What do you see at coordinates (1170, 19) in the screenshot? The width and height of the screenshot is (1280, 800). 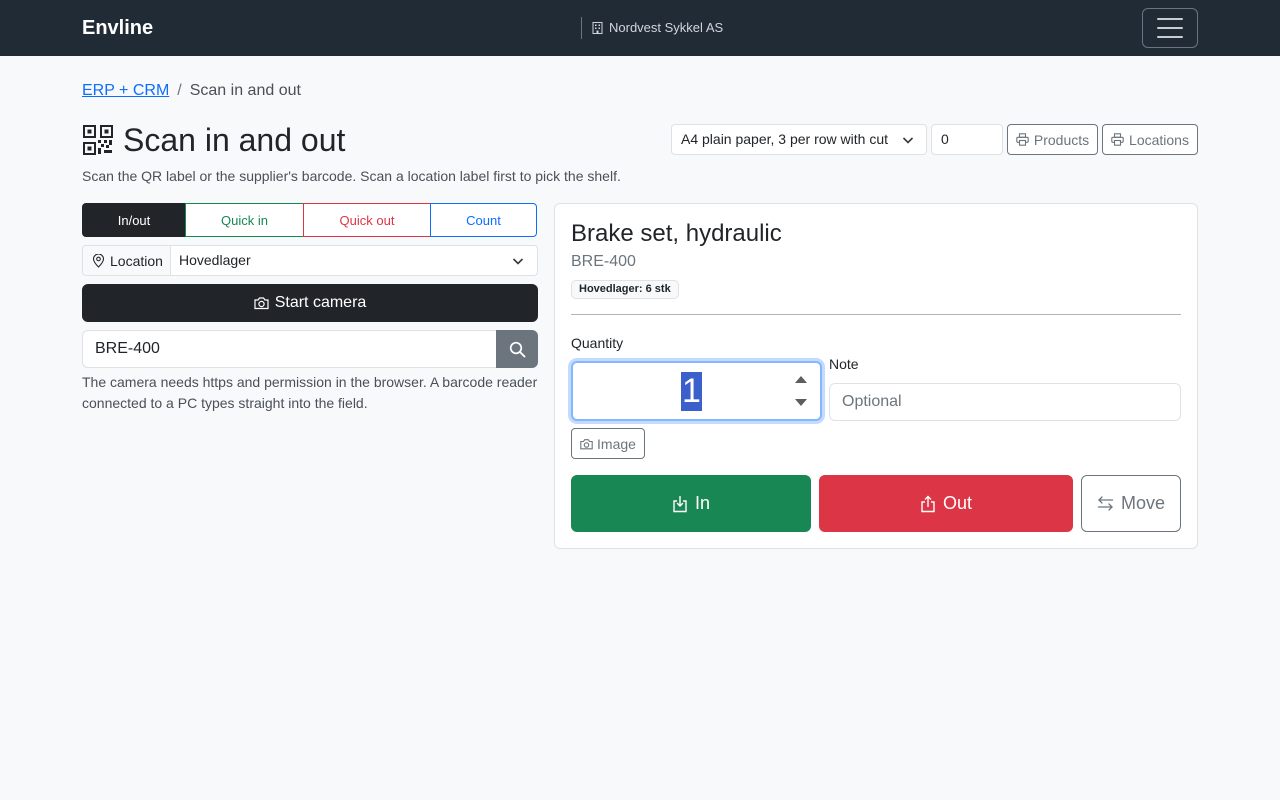 I see `hamburger-icon` at bounding box center [1170, 19].